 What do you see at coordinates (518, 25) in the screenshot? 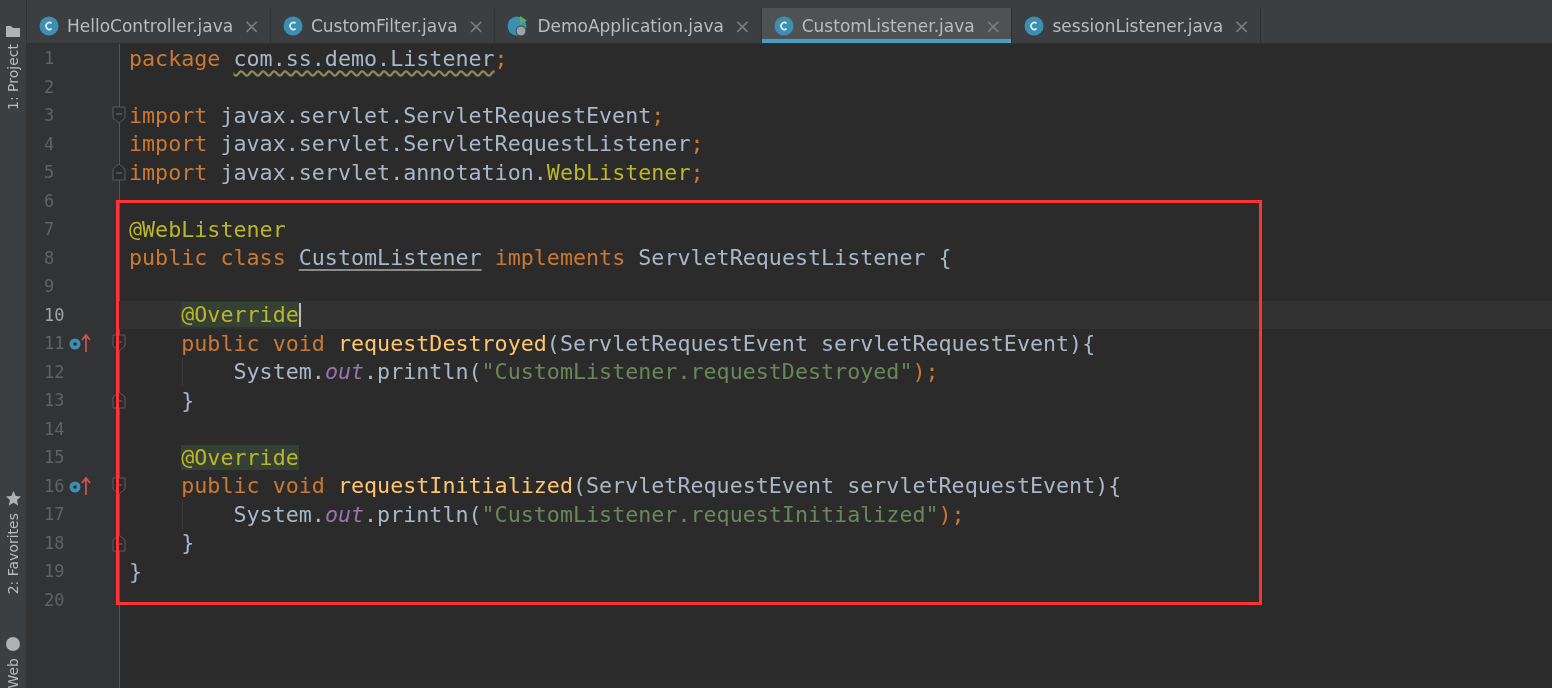
I see `class-run-icon` at bounding box center [518, 25].